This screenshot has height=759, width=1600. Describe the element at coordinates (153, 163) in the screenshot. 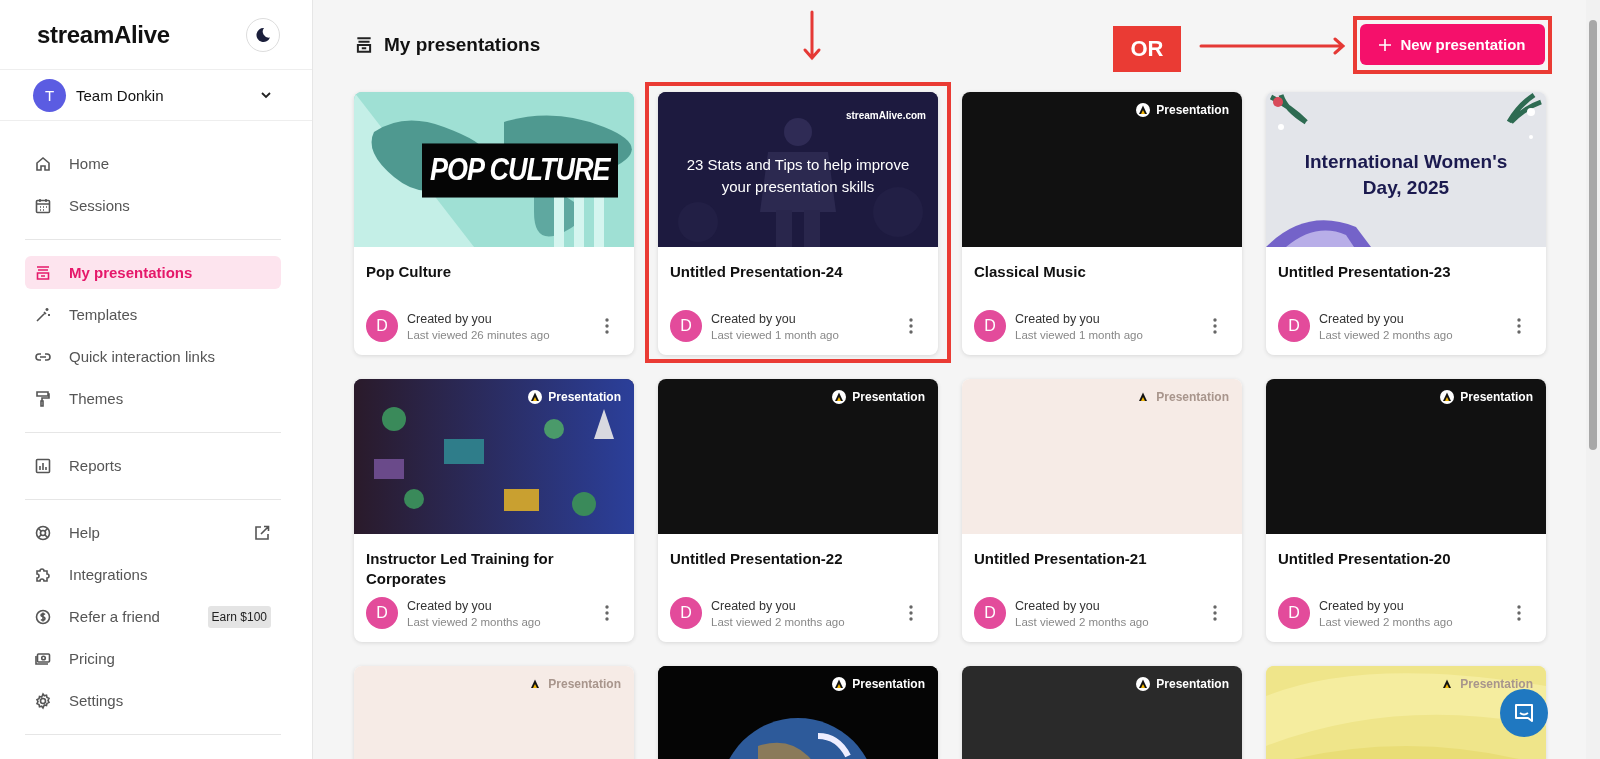

I see `nav-item: Home` at that location.